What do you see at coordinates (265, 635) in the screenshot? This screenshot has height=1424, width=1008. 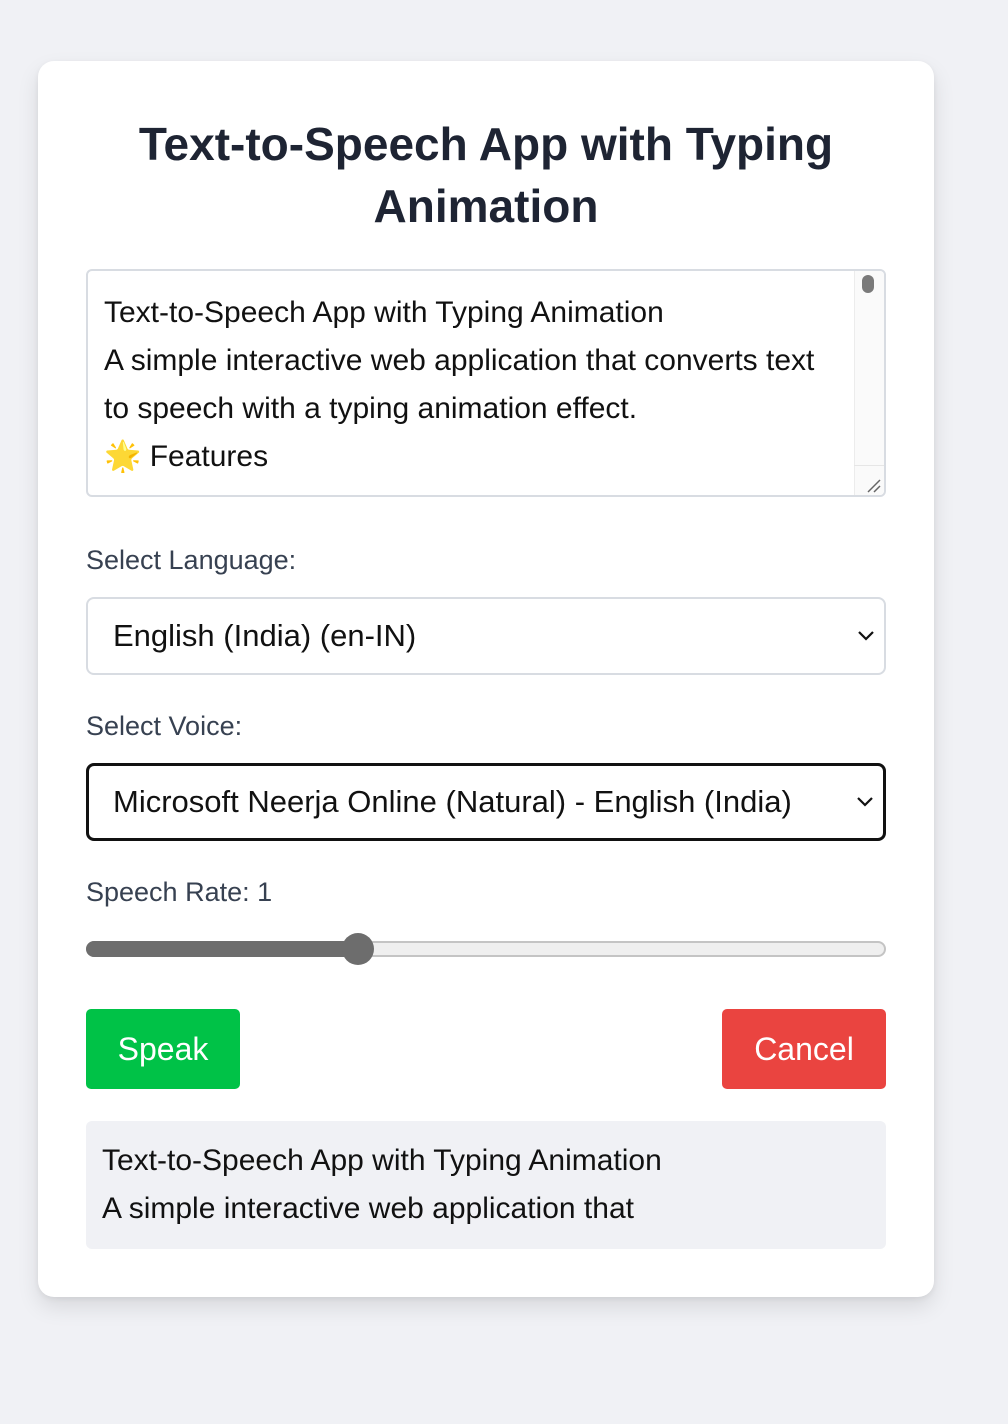 I see `language-select-value: English (India) (en-IN)` at bounding box center [265, 635].